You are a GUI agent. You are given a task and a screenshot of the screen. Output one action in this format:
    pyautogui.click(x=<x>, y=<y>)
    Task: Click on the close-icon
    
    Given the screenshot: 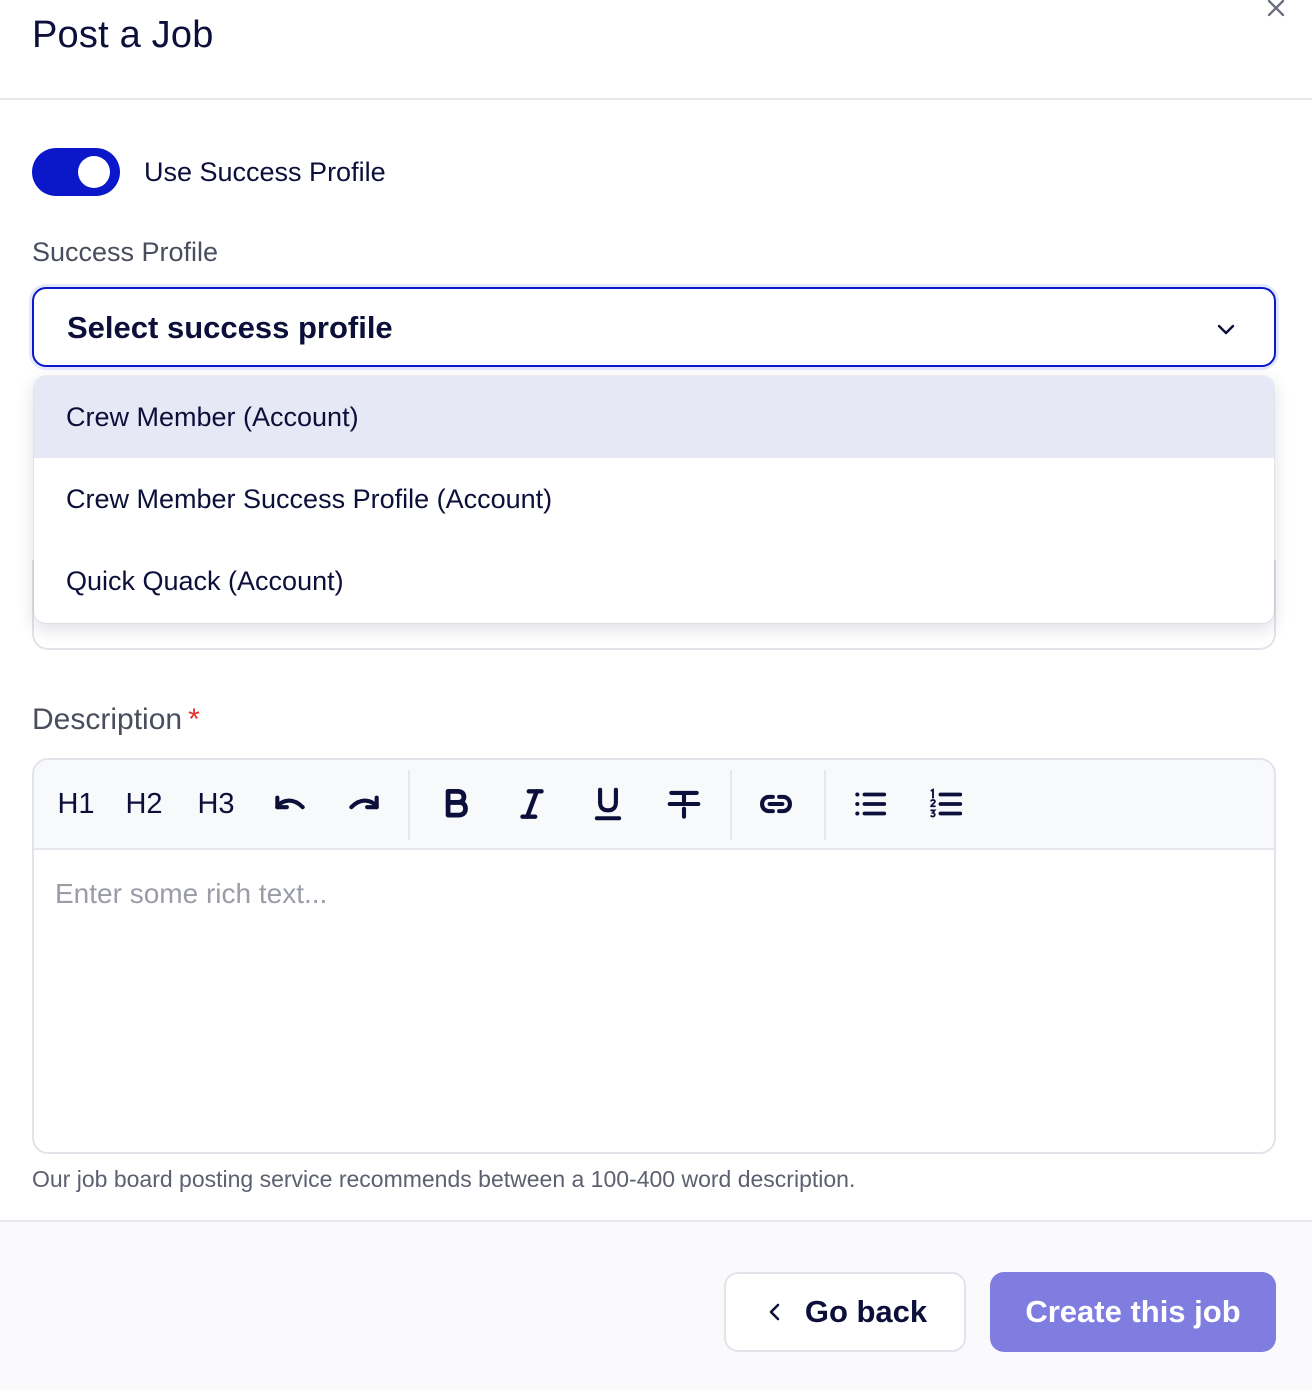 What is the action you would take?
    pyautogui.click(x=1276, y=11)
    